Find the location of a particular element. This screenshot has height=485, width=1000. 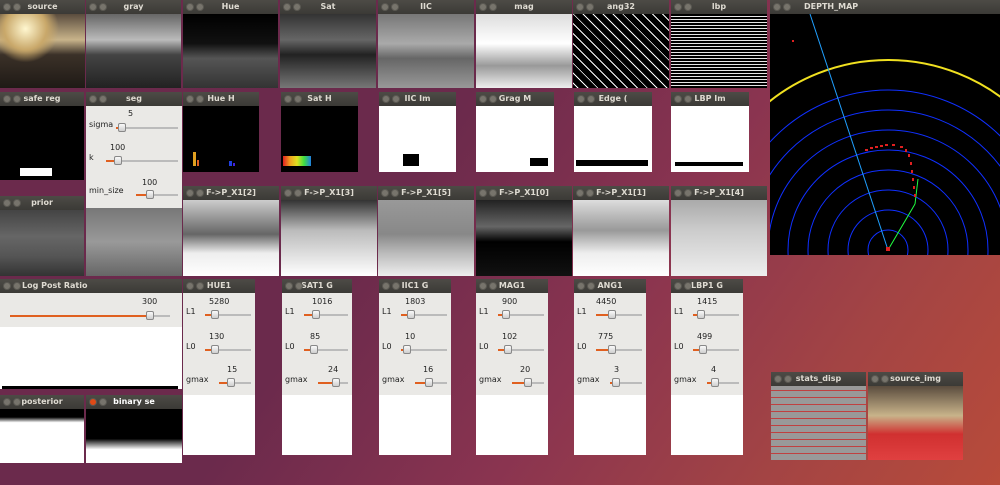

window-seg: seg 5 sigma 100 k 100 min_size is located at coordinates (134, 150).